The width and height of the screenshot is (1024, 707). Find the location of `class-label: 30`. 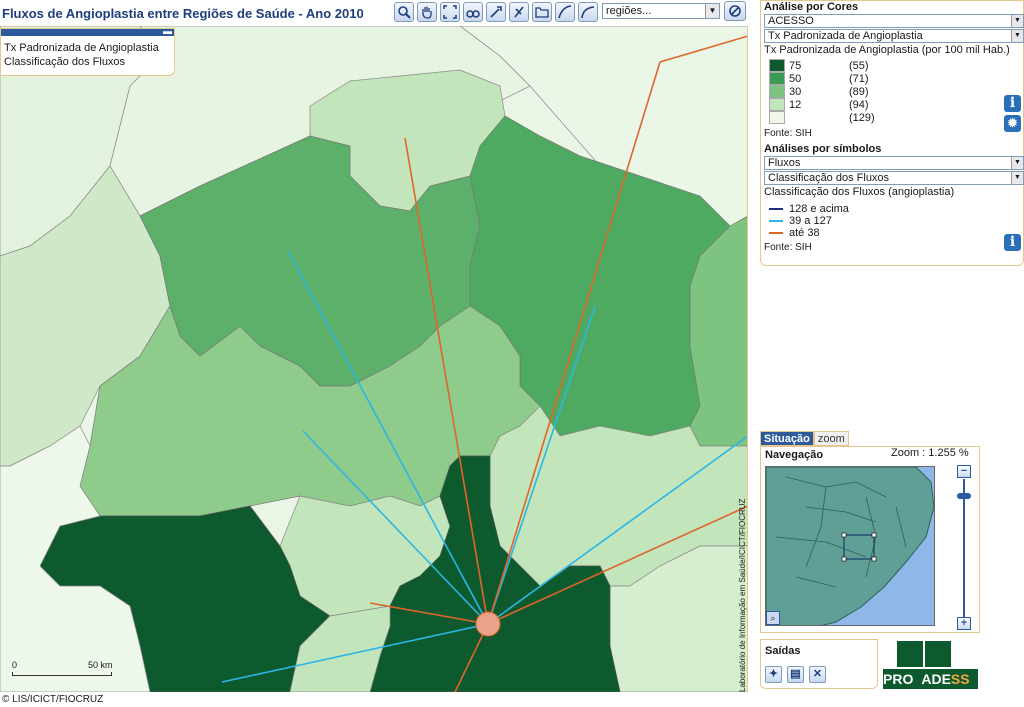

class-label: 30 is located at coordinates (795, 91).